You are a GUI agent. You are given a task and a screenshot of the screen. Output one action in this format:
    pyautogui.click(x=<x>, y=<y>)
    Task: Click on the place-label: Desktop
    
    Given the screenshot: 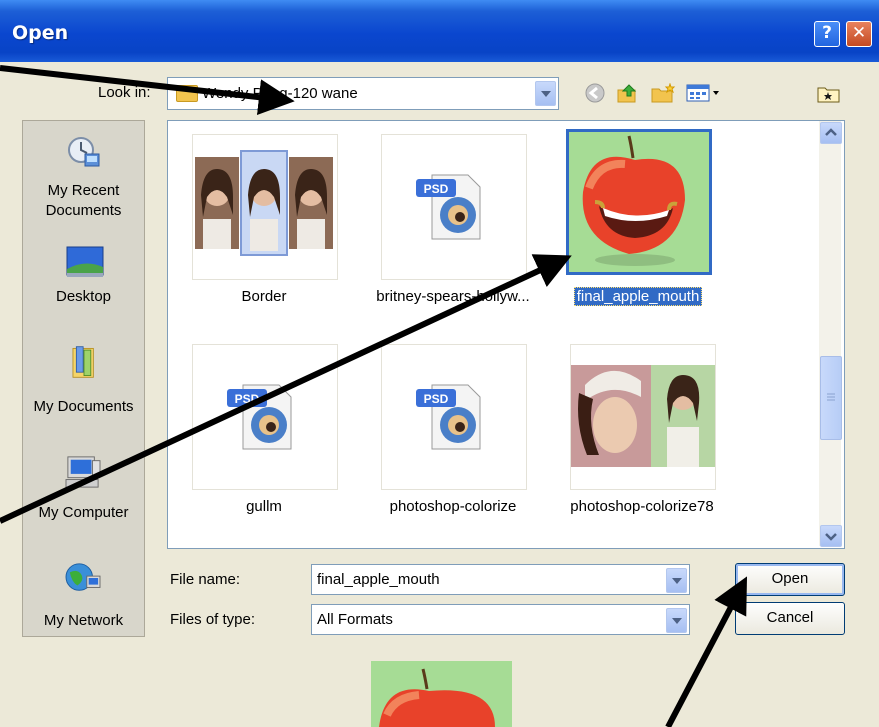 What is the action you would take?
    pyautogui.click(x=83, y=296)
    